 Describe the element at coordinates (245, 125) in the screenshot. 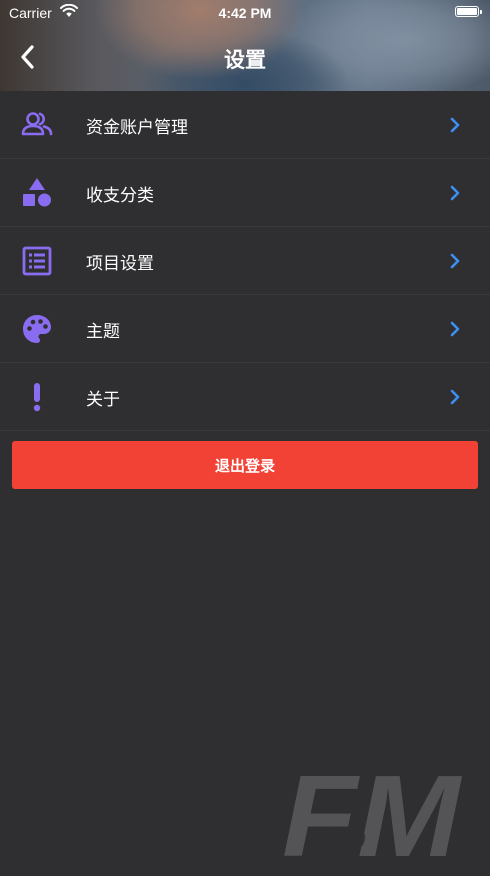

I see `menu-item-accounts: 资金账户管理` at that location.